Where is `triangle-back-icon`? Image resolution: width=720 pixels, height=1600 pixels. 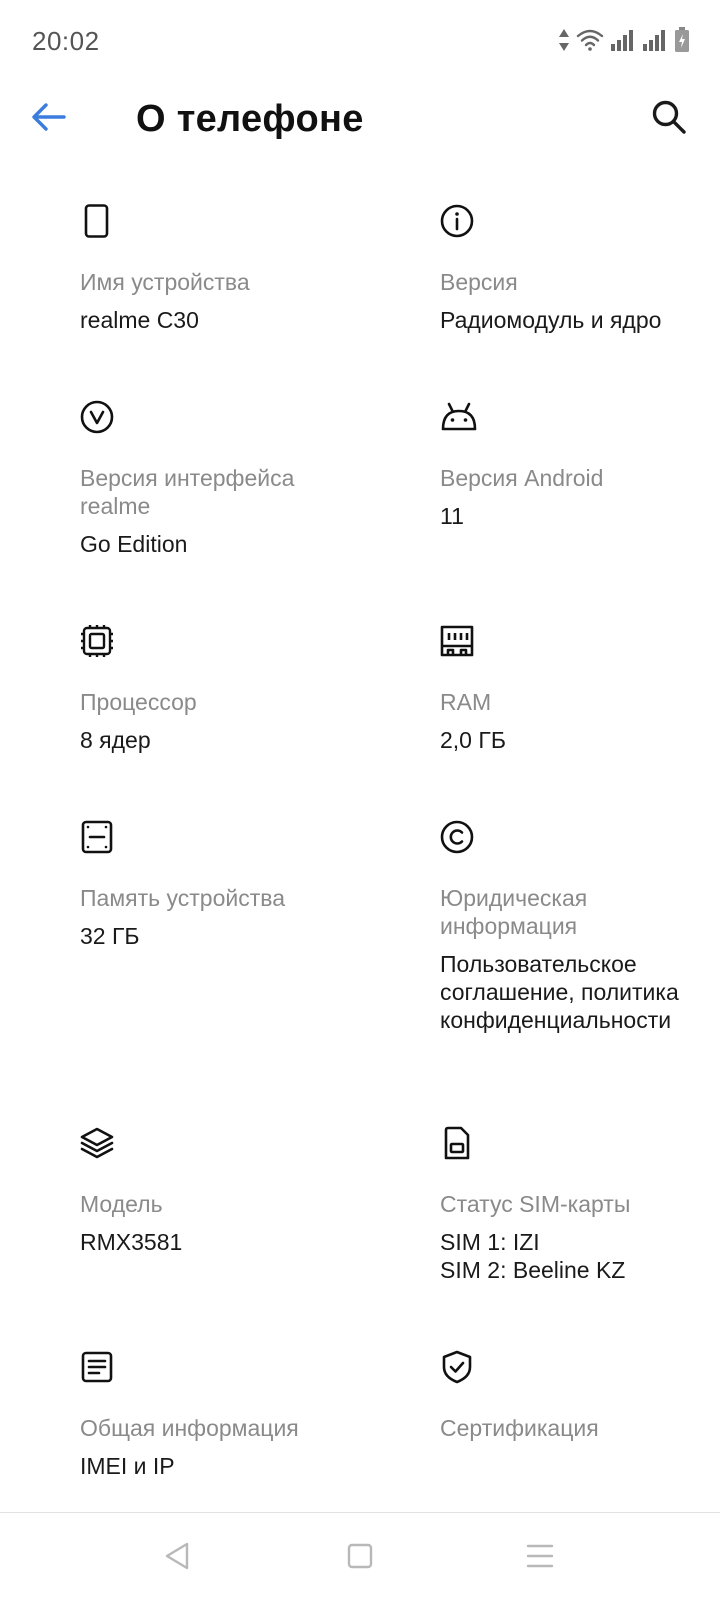 triangle-back-icon is located at coordinates (177, 1558).